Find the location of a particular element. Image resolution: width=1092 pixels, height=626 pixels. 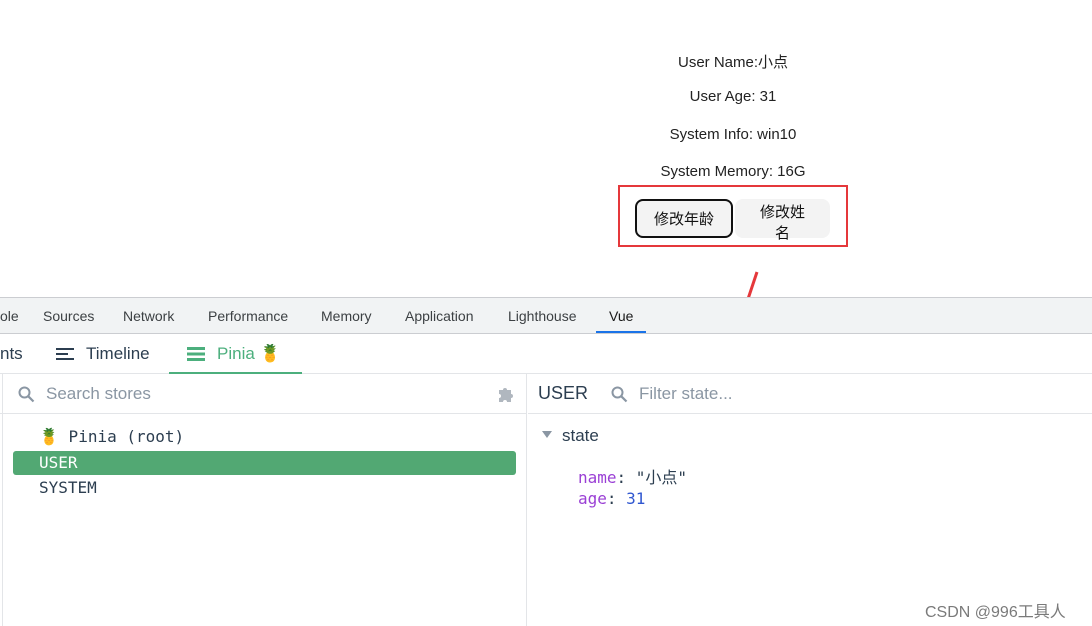

store-search-input: Search stores is located at coordinates (98, 394).